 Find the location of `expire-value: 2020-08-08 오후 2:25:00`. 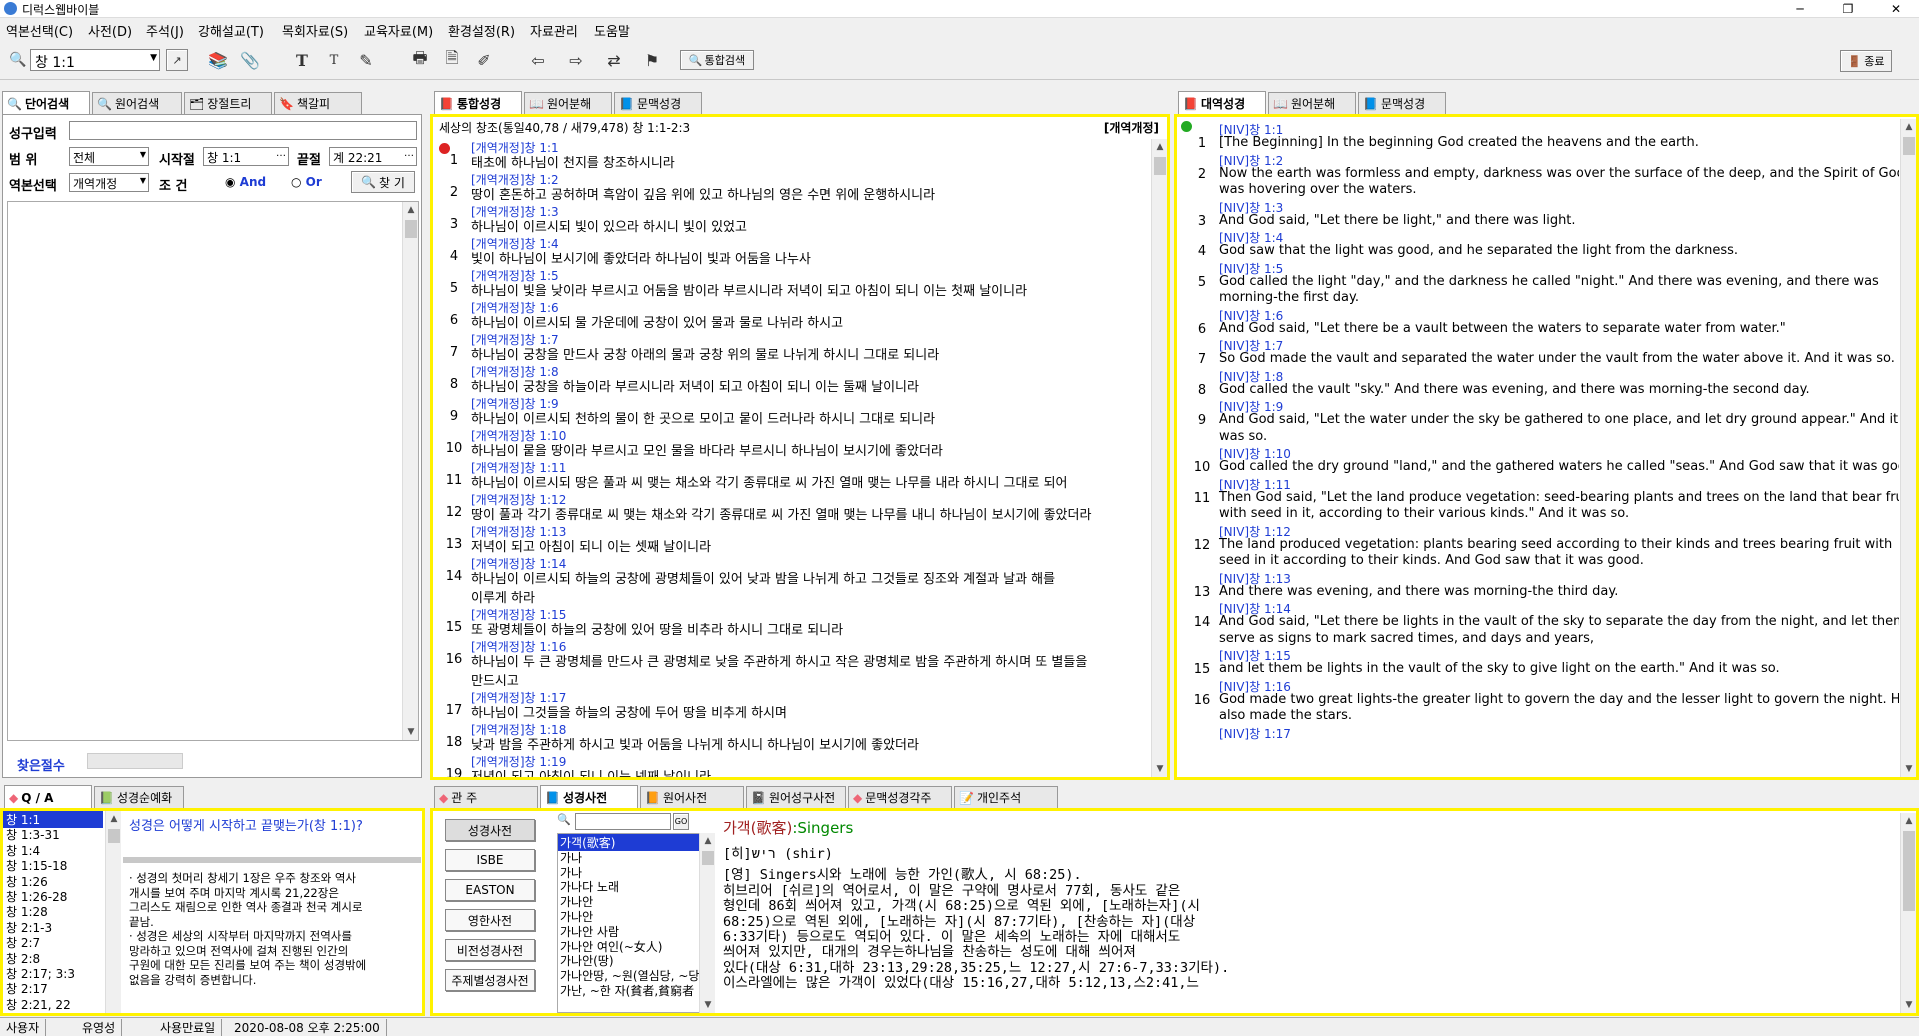

expire-value: 2020-08-08 오후 2:25:00 is located at coordinates (307, 1027).